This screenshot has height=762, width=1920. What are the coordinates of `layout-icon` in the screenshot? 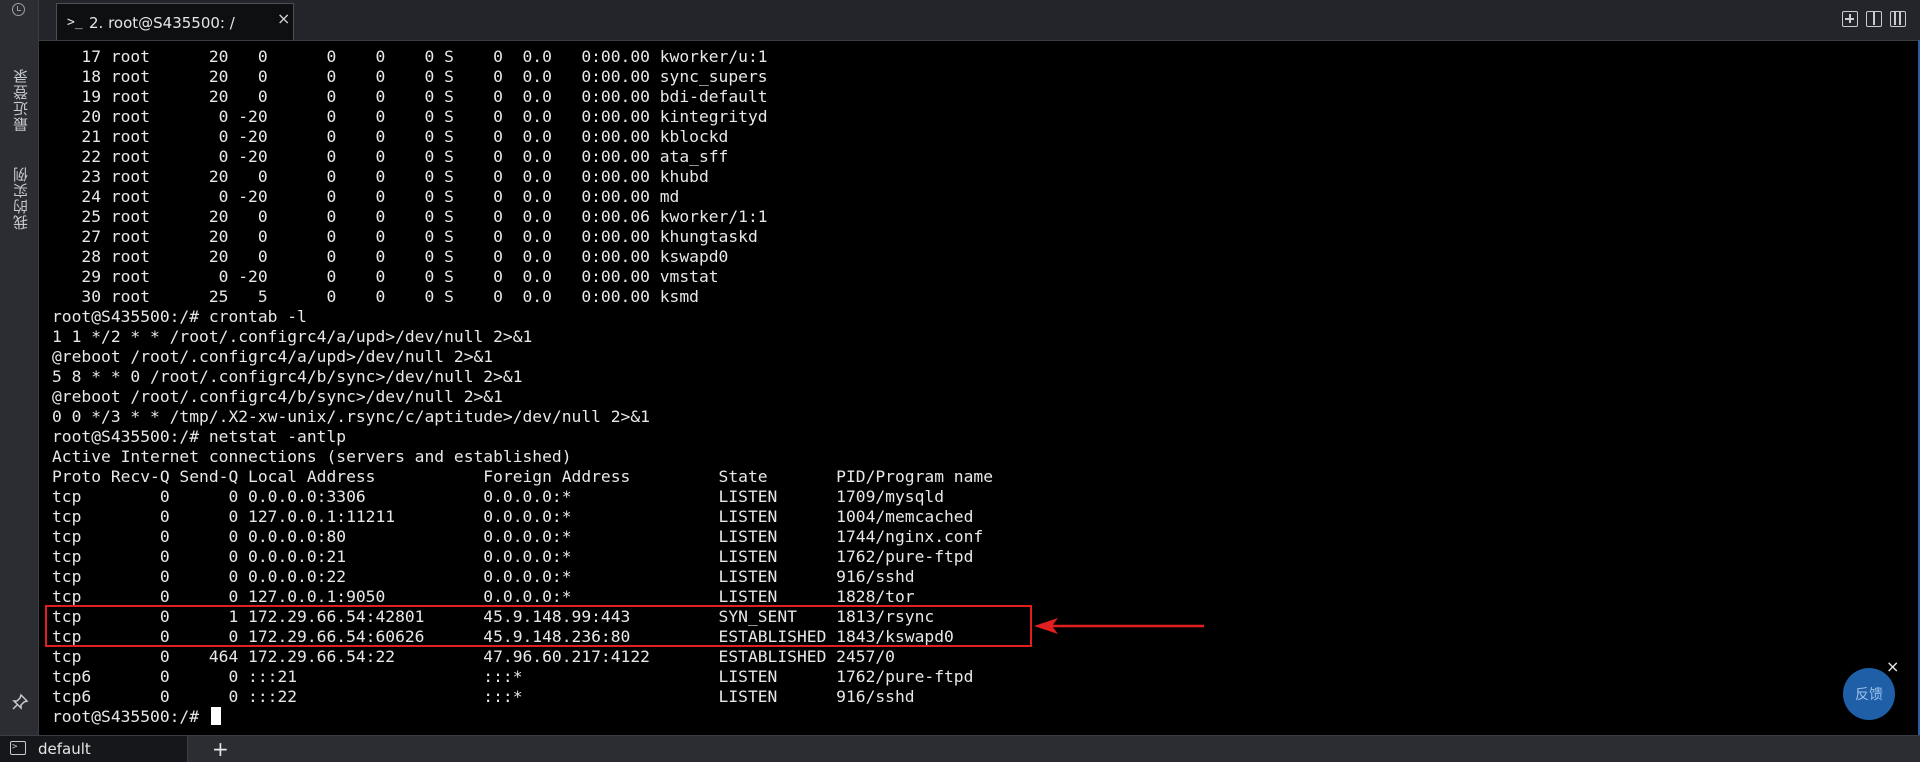 It's located at (1898, 19).